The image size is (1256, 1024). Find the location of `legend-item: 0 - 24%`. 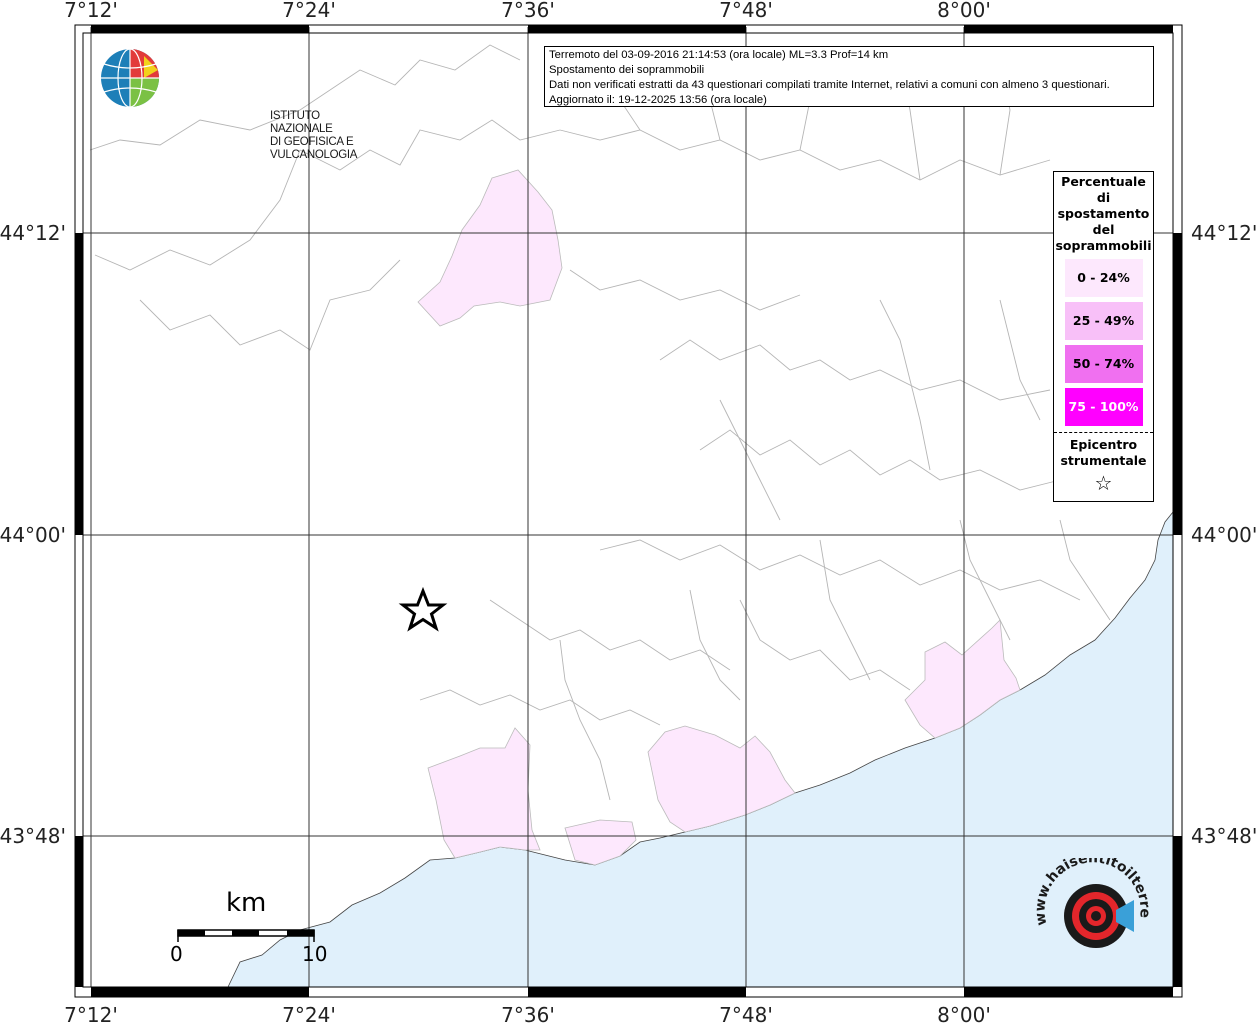

legend-item: 0 - 24% is located at coordinates (1103, 278).